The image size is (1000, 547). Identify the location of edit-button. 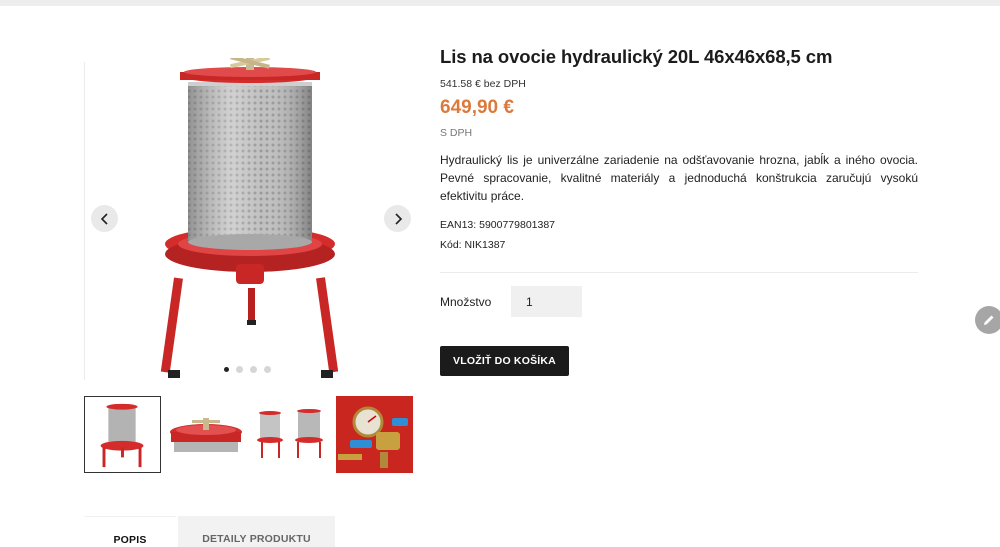
(987, 320).